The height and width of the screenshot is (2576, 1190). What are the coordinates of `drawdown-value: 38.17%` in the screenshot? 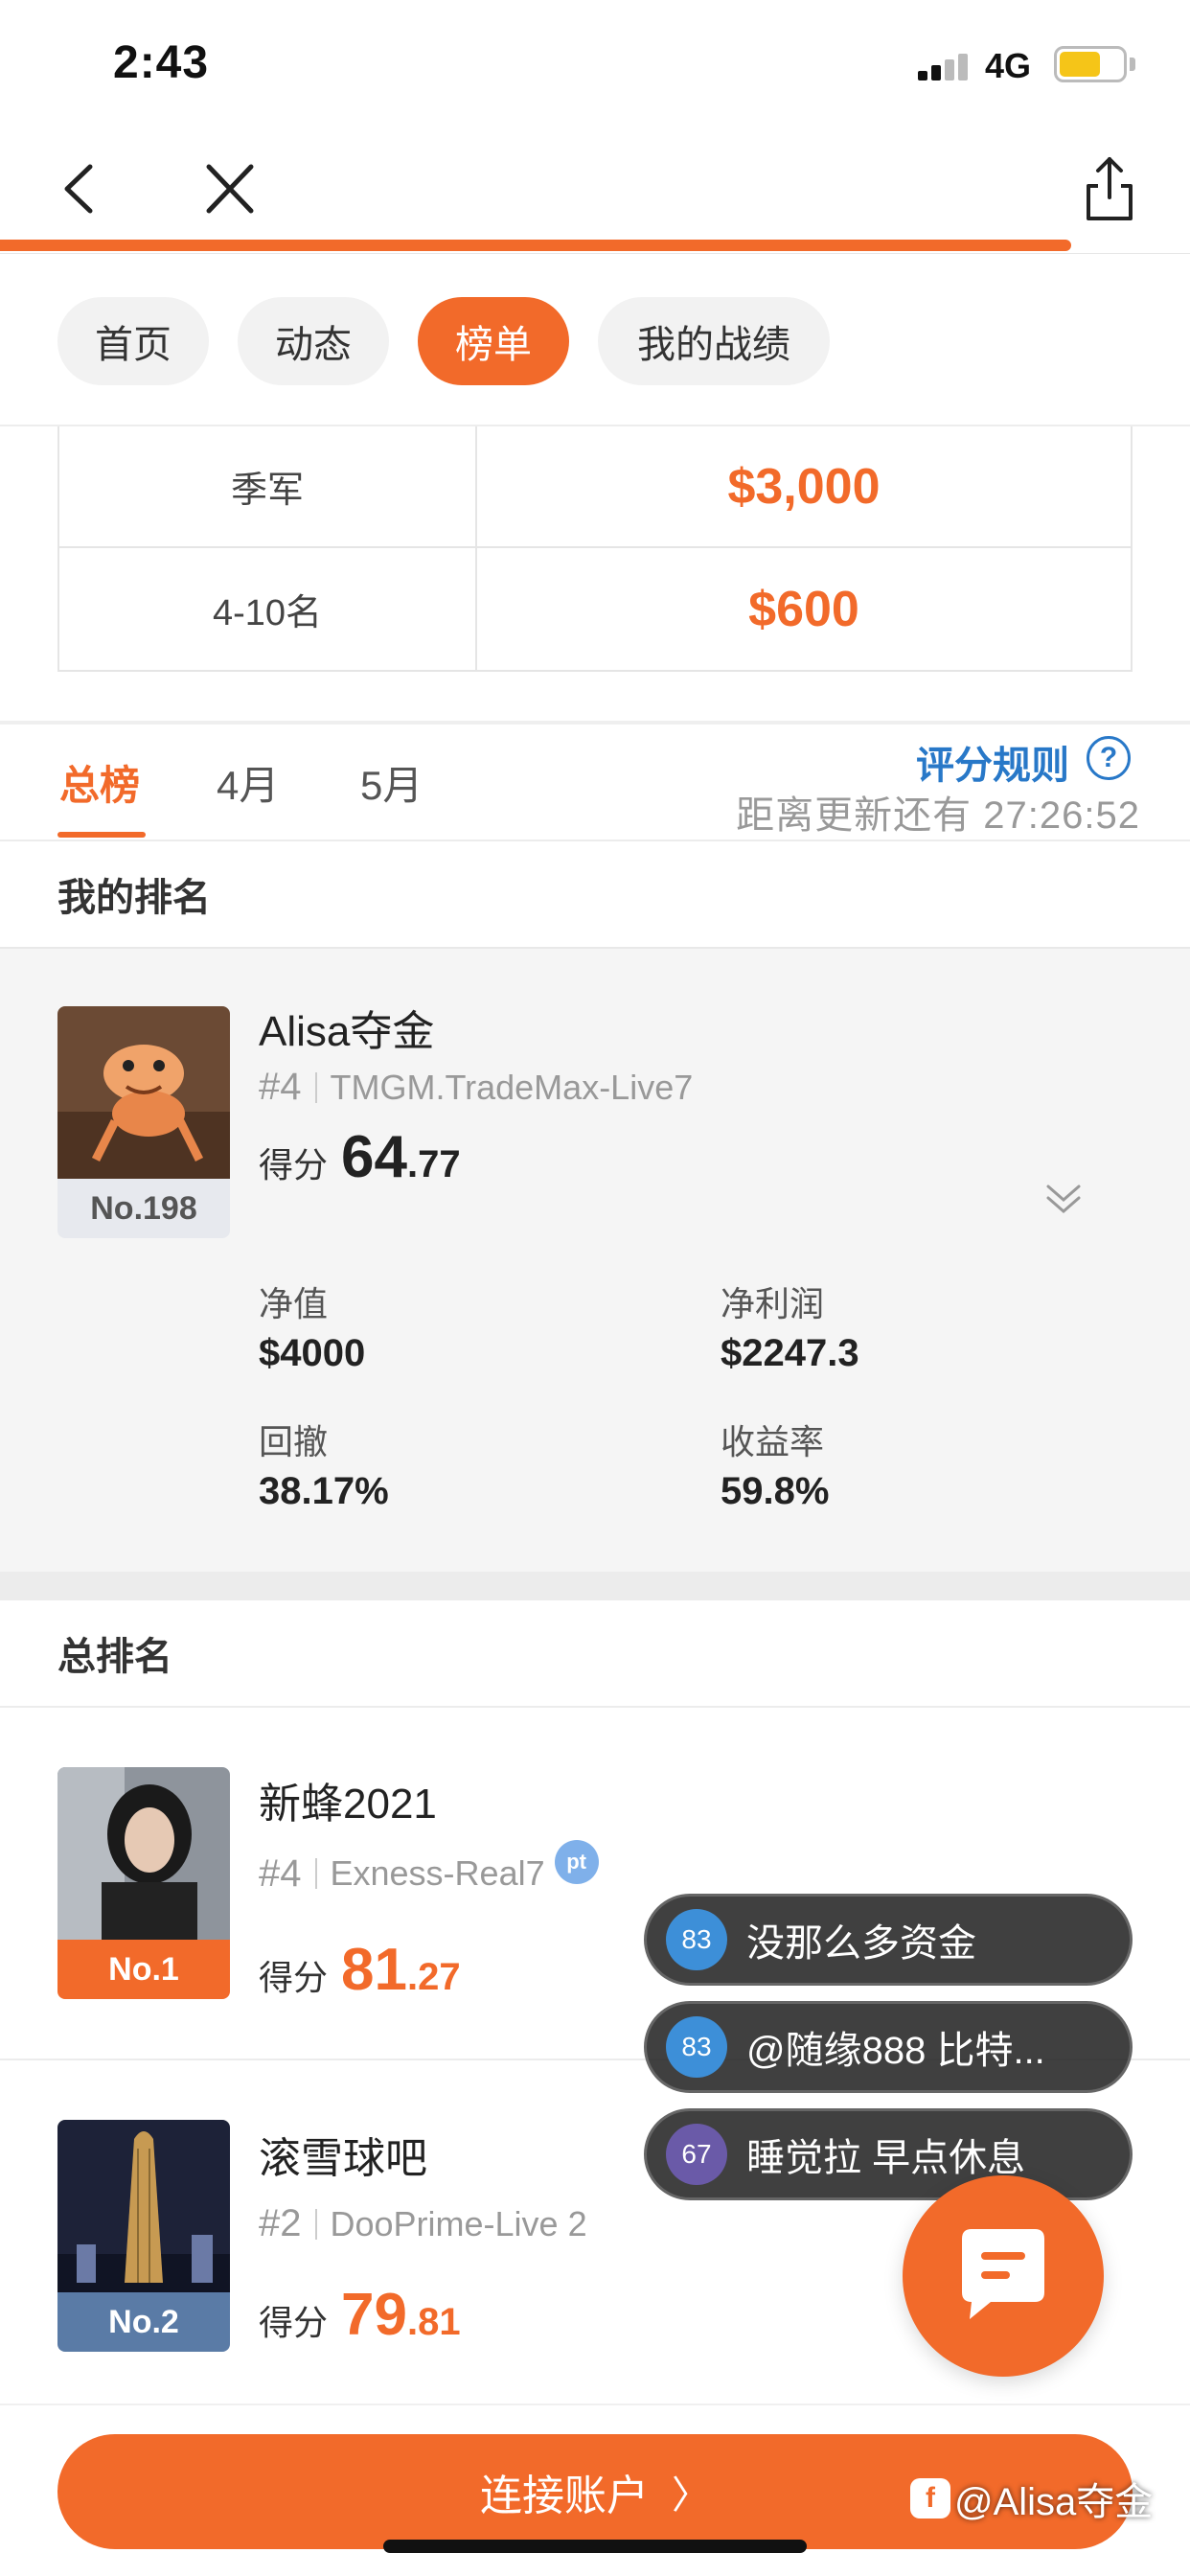 It's located at (324, 1491).